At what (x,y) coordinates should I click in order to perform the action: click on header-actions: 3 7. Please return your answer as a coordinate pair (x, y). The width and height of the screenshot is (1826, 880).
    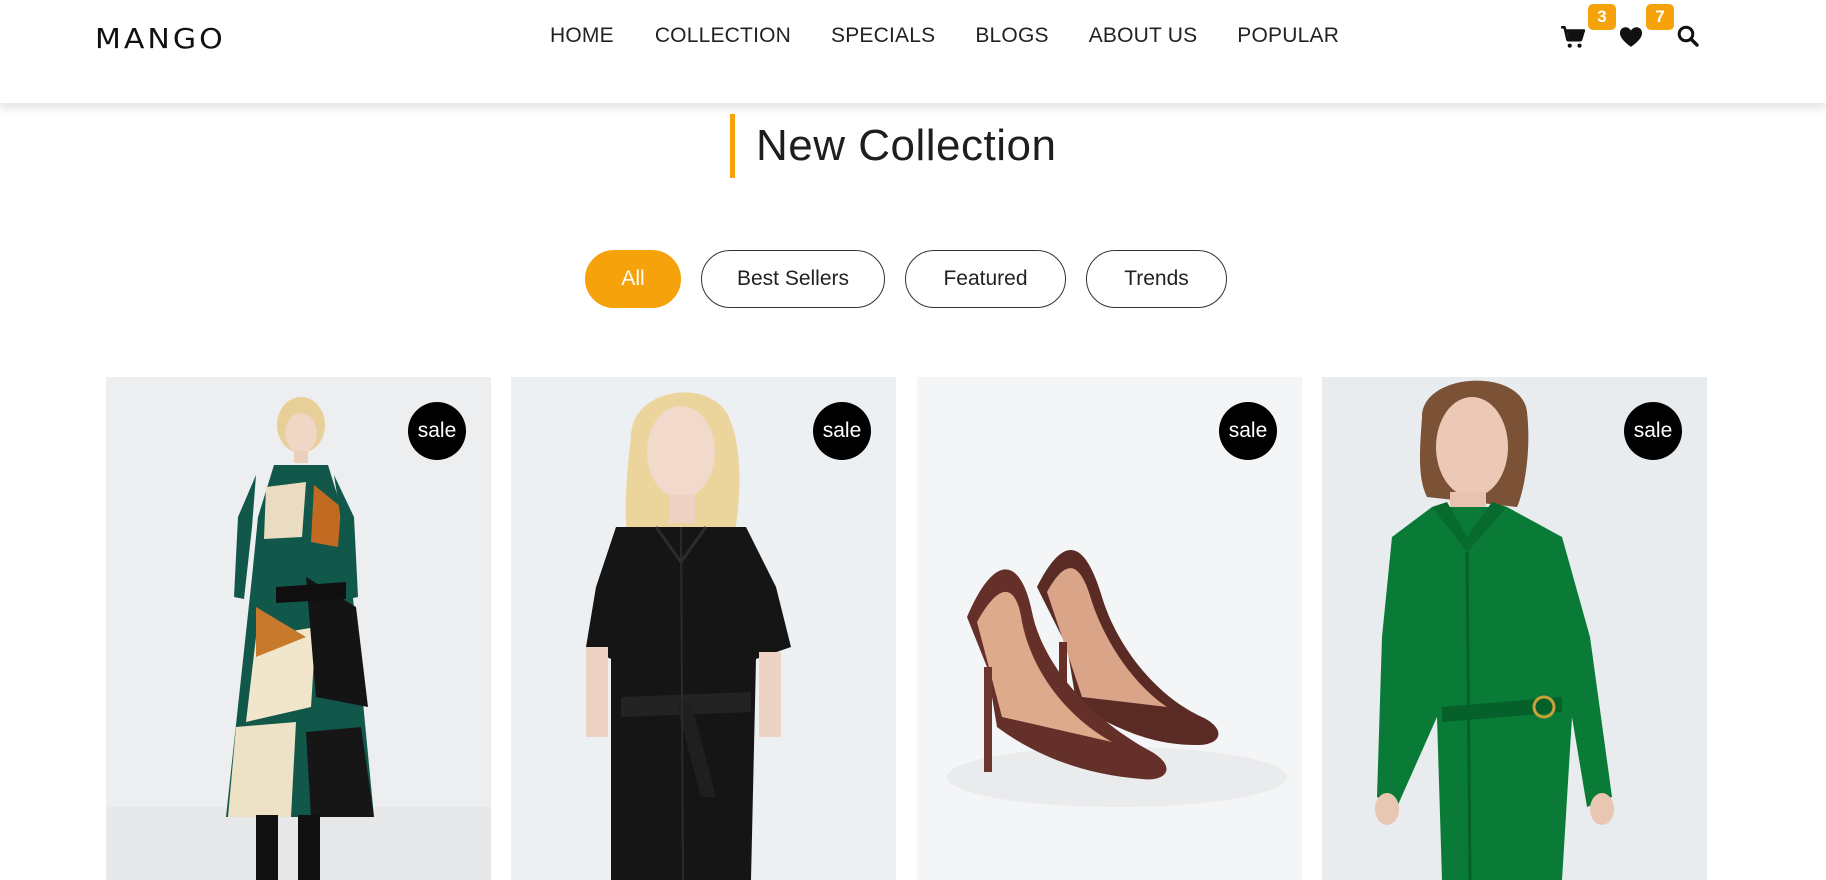
    Looking at the image, I should click on (1635, 29).